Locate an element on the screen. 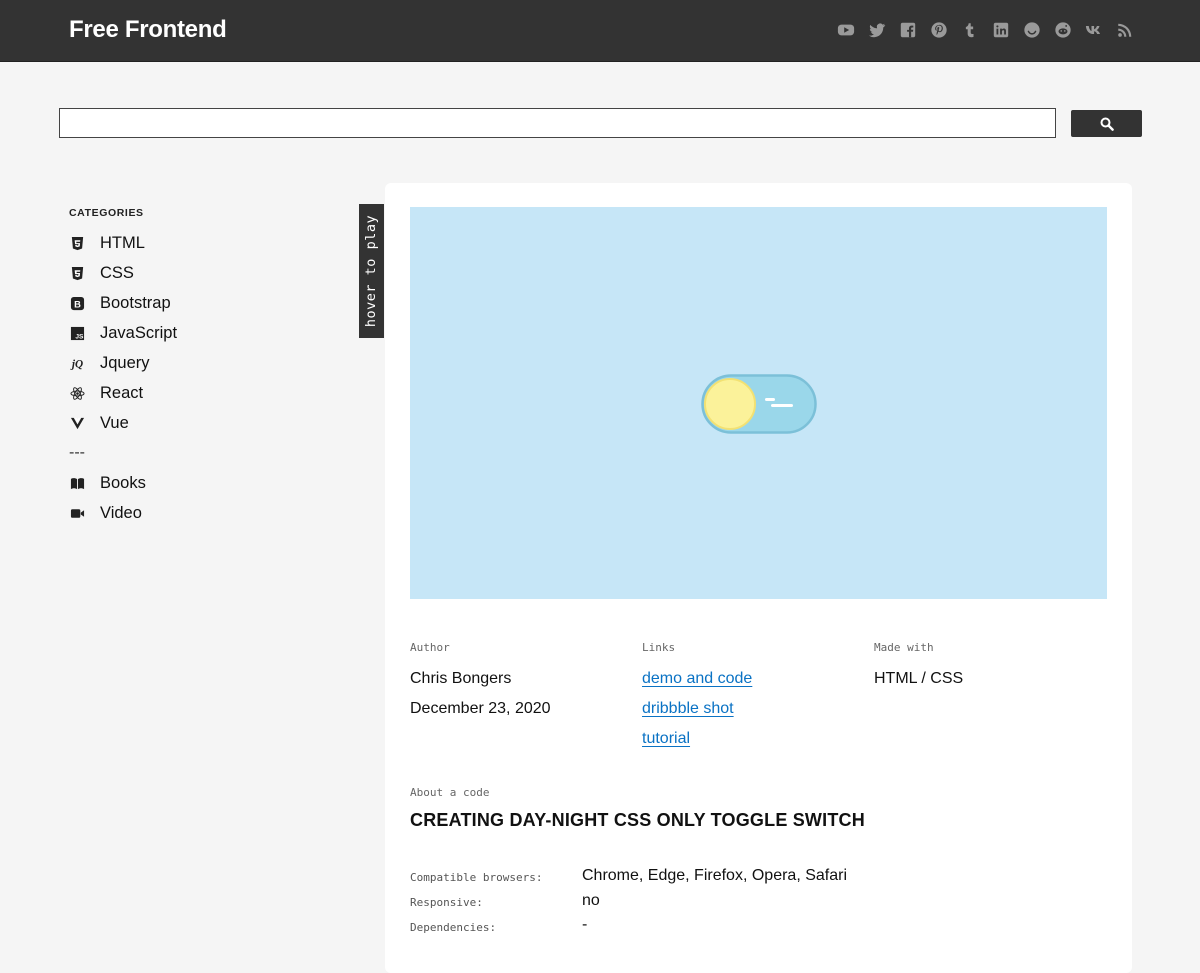 This screenshot has height=973, width=1200. tutorial-link: tutorial is located at coordinates (666, 739).